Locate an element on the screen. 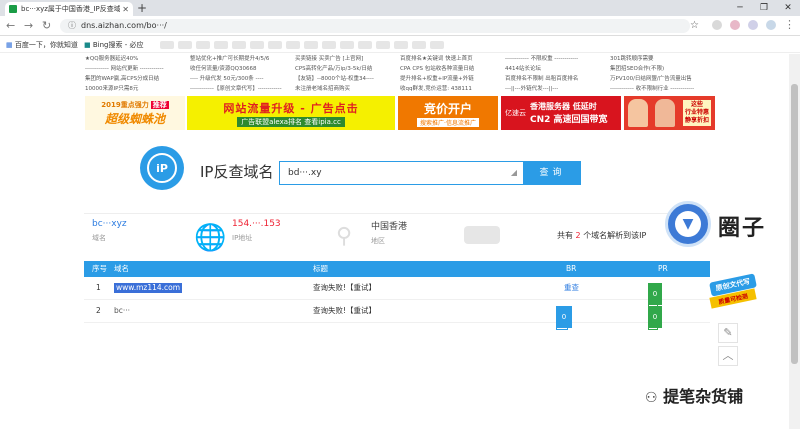  wechat-name: 提笔杂货铺 is located at coordinates (703, 396).